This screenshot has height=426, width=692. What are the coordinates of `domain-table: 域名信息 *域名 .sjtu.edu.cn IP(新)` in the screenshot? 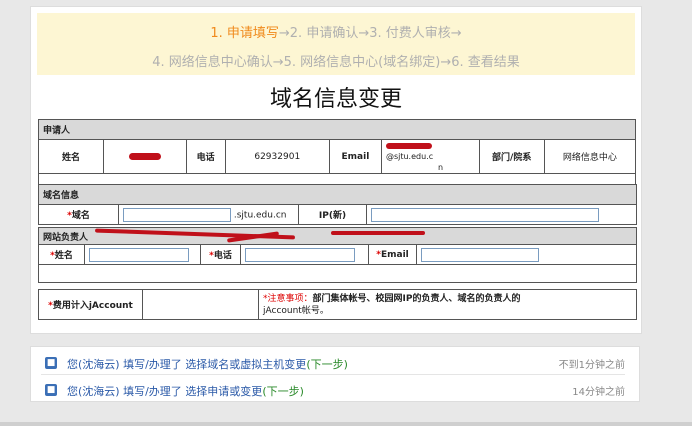 It's located at (337, 204).